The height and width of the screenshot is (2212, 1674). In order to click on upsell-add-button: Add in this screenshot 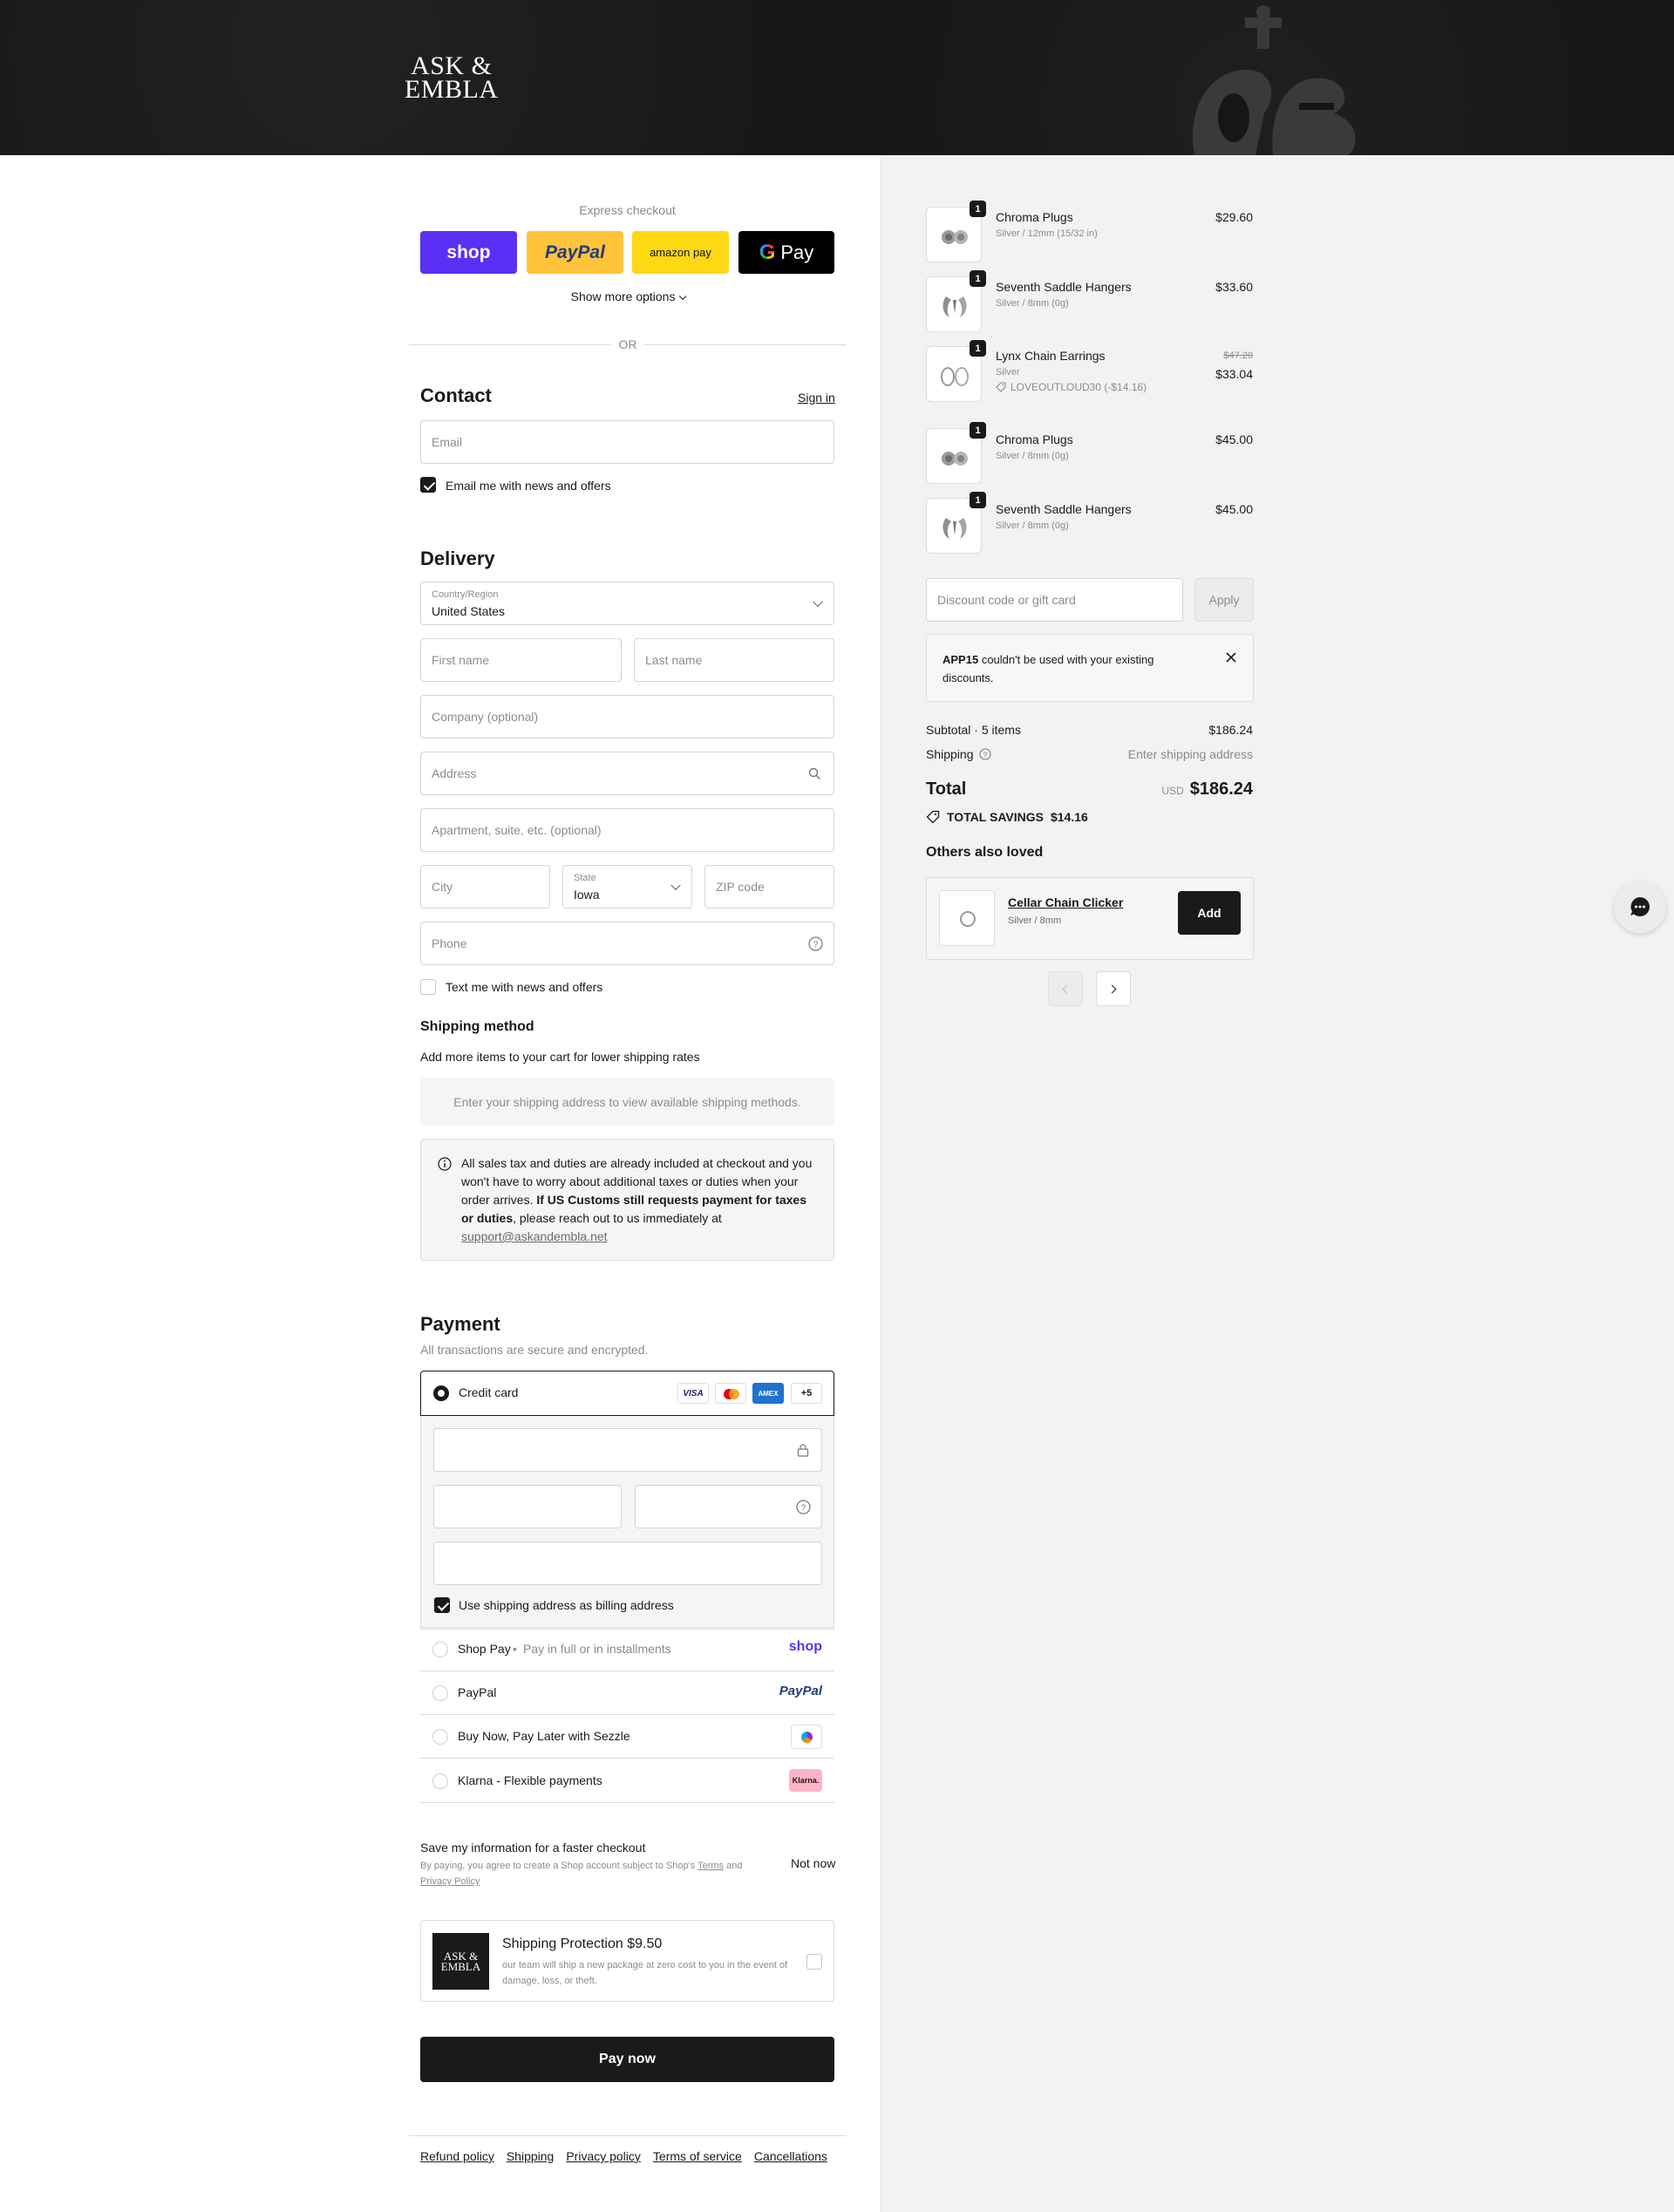, I will do `click(1209, 913)`.